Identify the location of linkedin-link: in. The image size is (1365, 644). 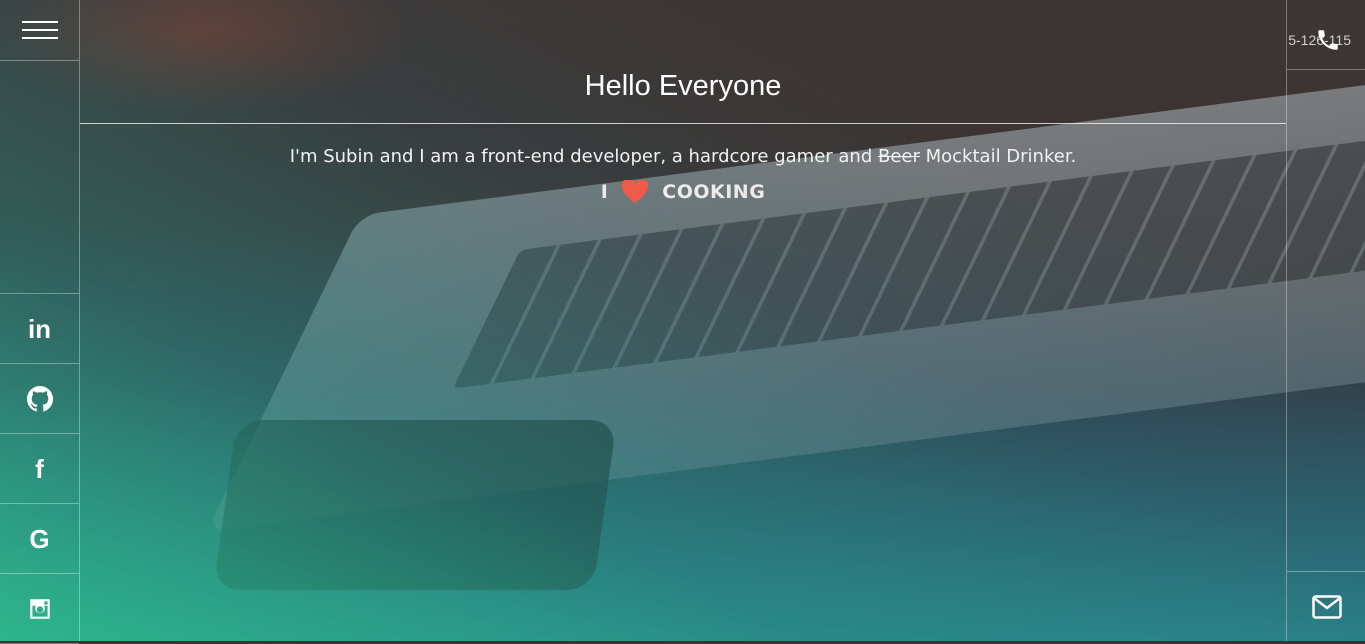
(39, 329).